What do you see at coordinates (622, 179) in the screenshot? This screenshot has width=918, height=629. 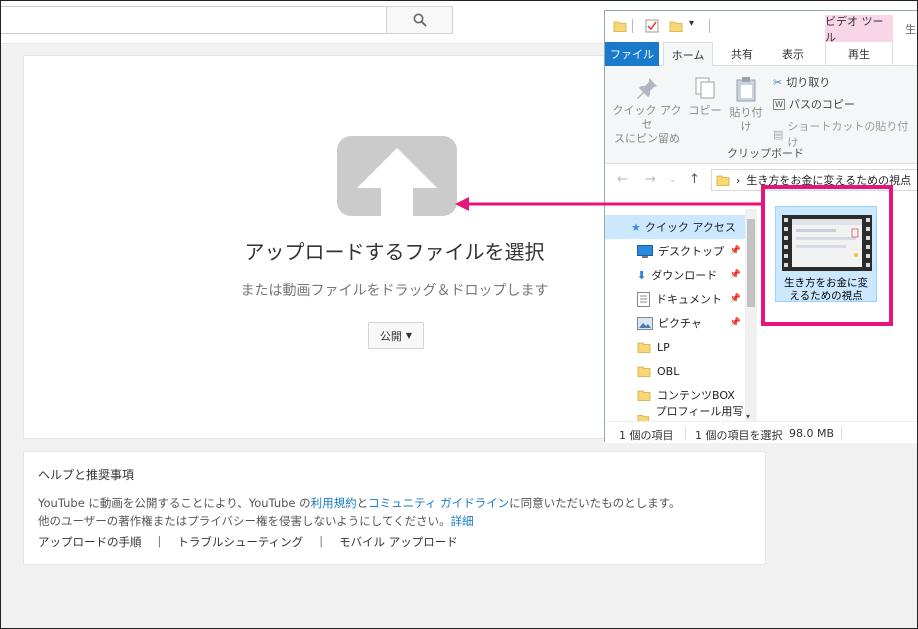 I see `back-arrow-icon: ←` at bounding box center [622, 179].